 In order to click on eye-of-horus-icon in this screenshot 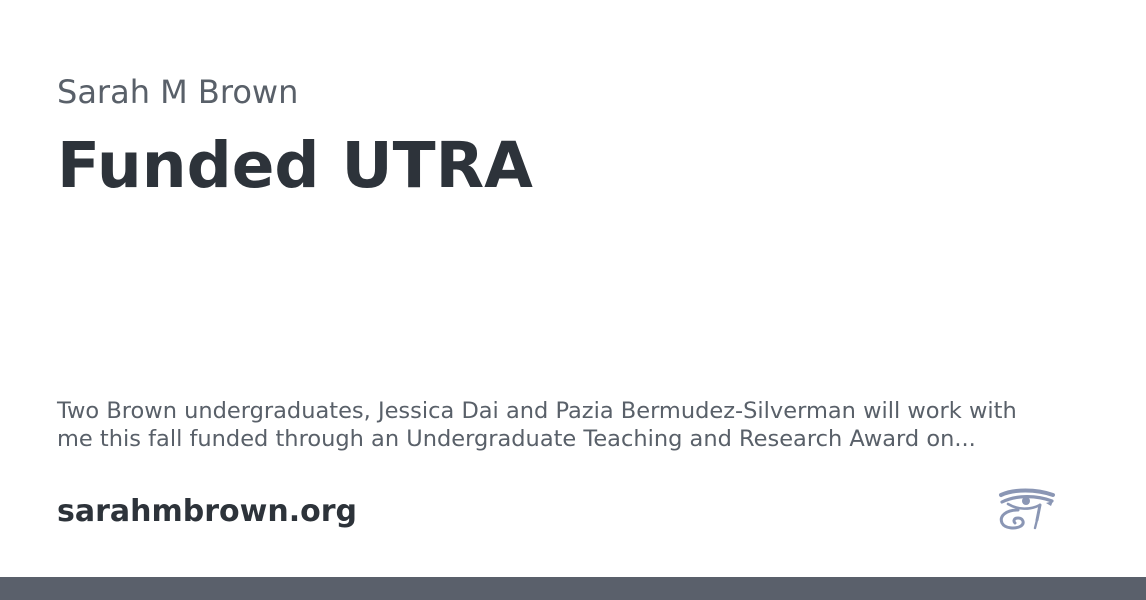, I will do `click(1027, 509)`.